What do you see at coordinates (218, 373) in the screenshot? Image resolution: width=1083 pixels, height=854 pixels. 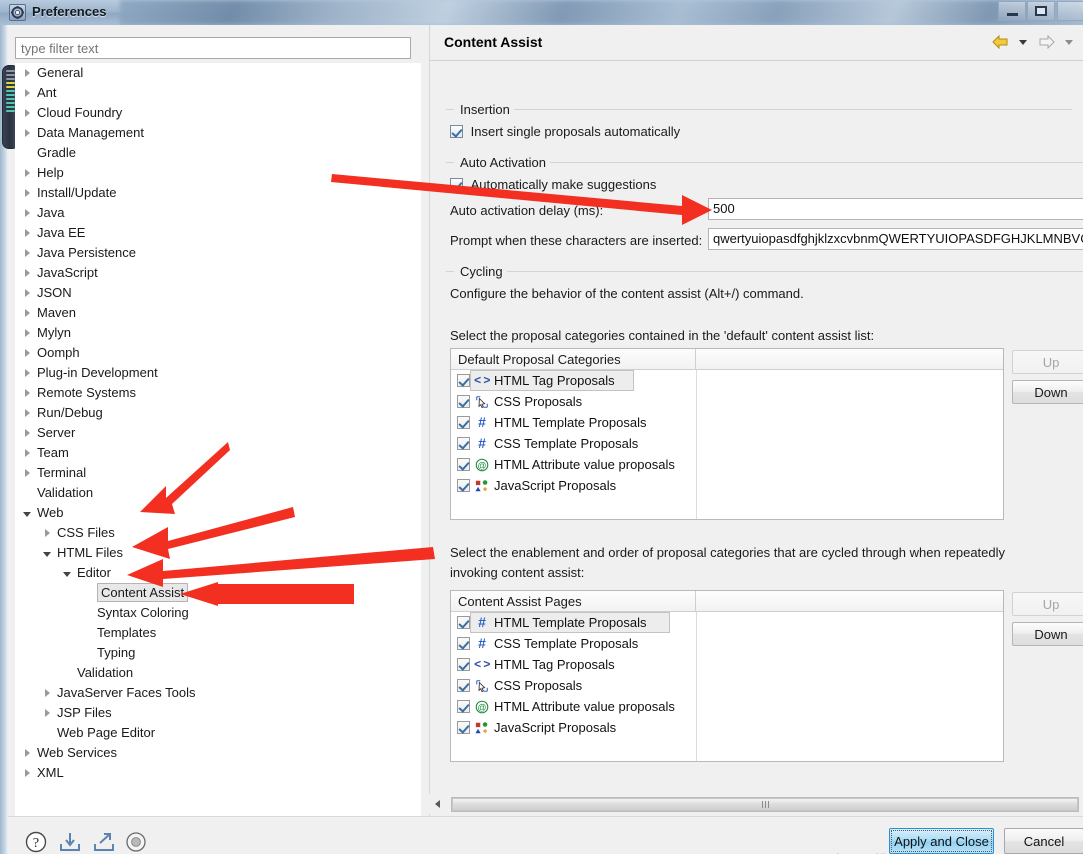 I see `tree-item-plug-in-development: Plug-in Development` at bounding box center [218, 373].